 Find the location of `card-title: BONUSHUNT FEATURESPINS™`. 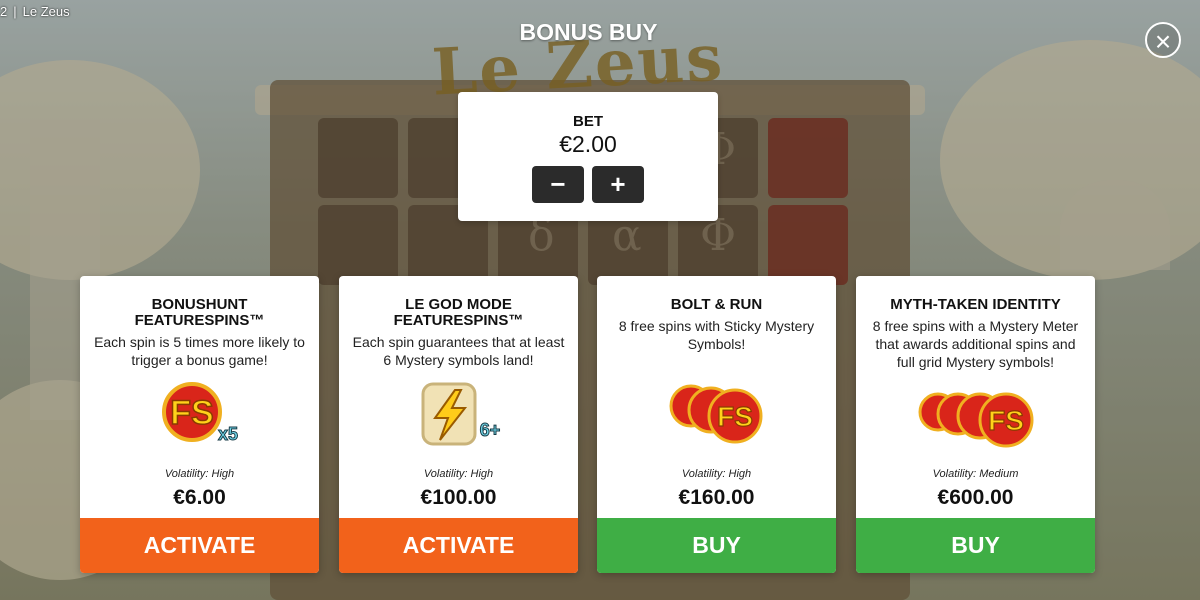

card-title: BONUSHUNT FEATURESPINS™ is located at coordinates (199, 312).